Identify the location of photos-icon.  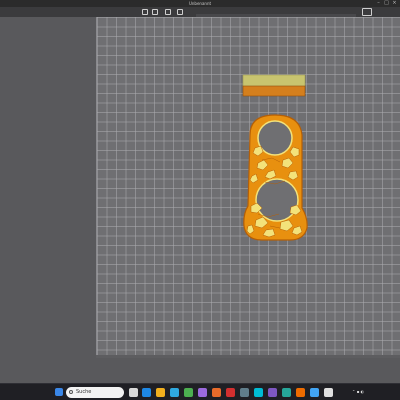
(230, 392).